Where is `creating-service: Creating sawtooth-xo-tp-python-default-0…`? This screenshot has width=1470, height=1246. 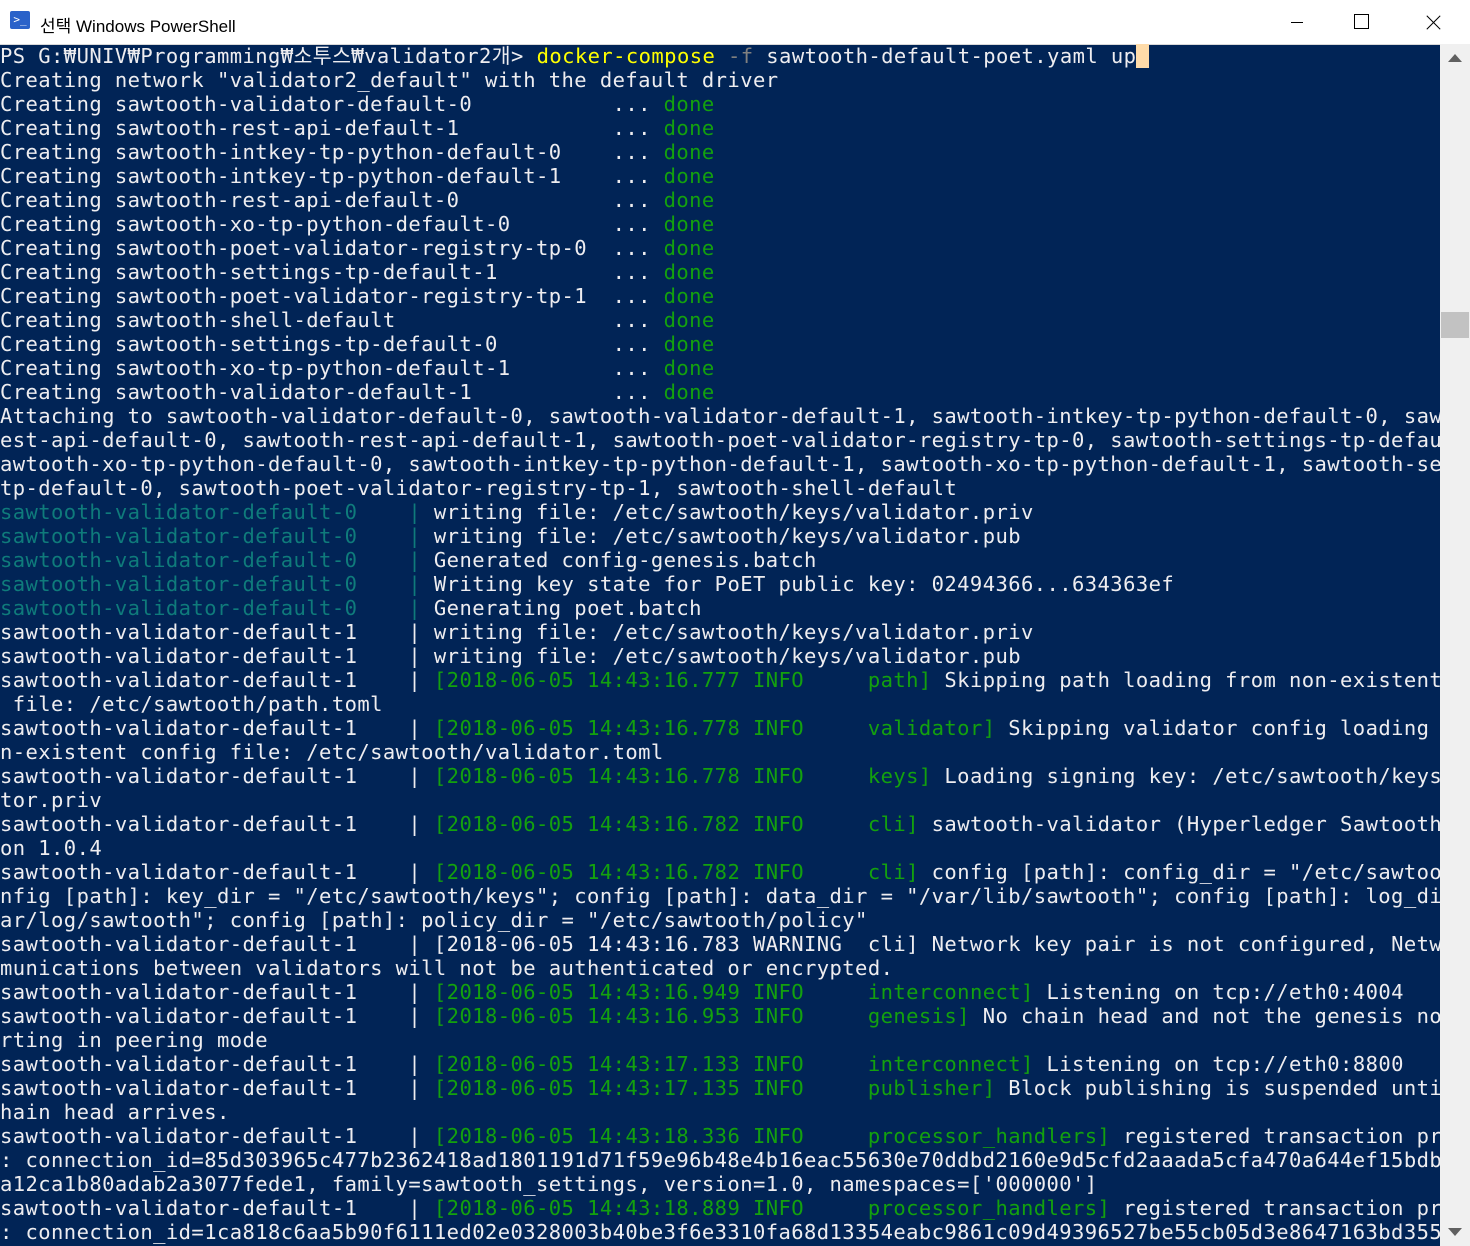 creating-service: Creating sawtooth-xo-tp-python-default-0… is located at coordinates (332, 224).